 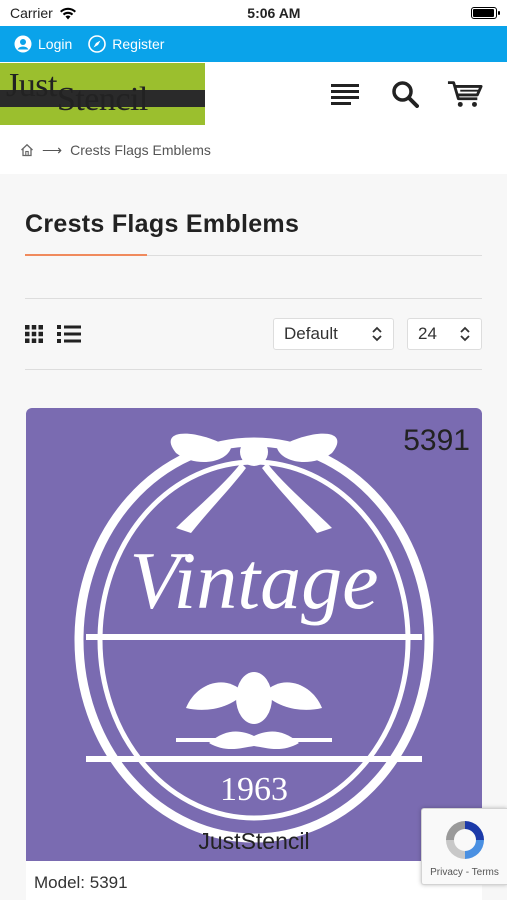 I want to click on stencil-word: Vintage, so click(x=254, y=580).